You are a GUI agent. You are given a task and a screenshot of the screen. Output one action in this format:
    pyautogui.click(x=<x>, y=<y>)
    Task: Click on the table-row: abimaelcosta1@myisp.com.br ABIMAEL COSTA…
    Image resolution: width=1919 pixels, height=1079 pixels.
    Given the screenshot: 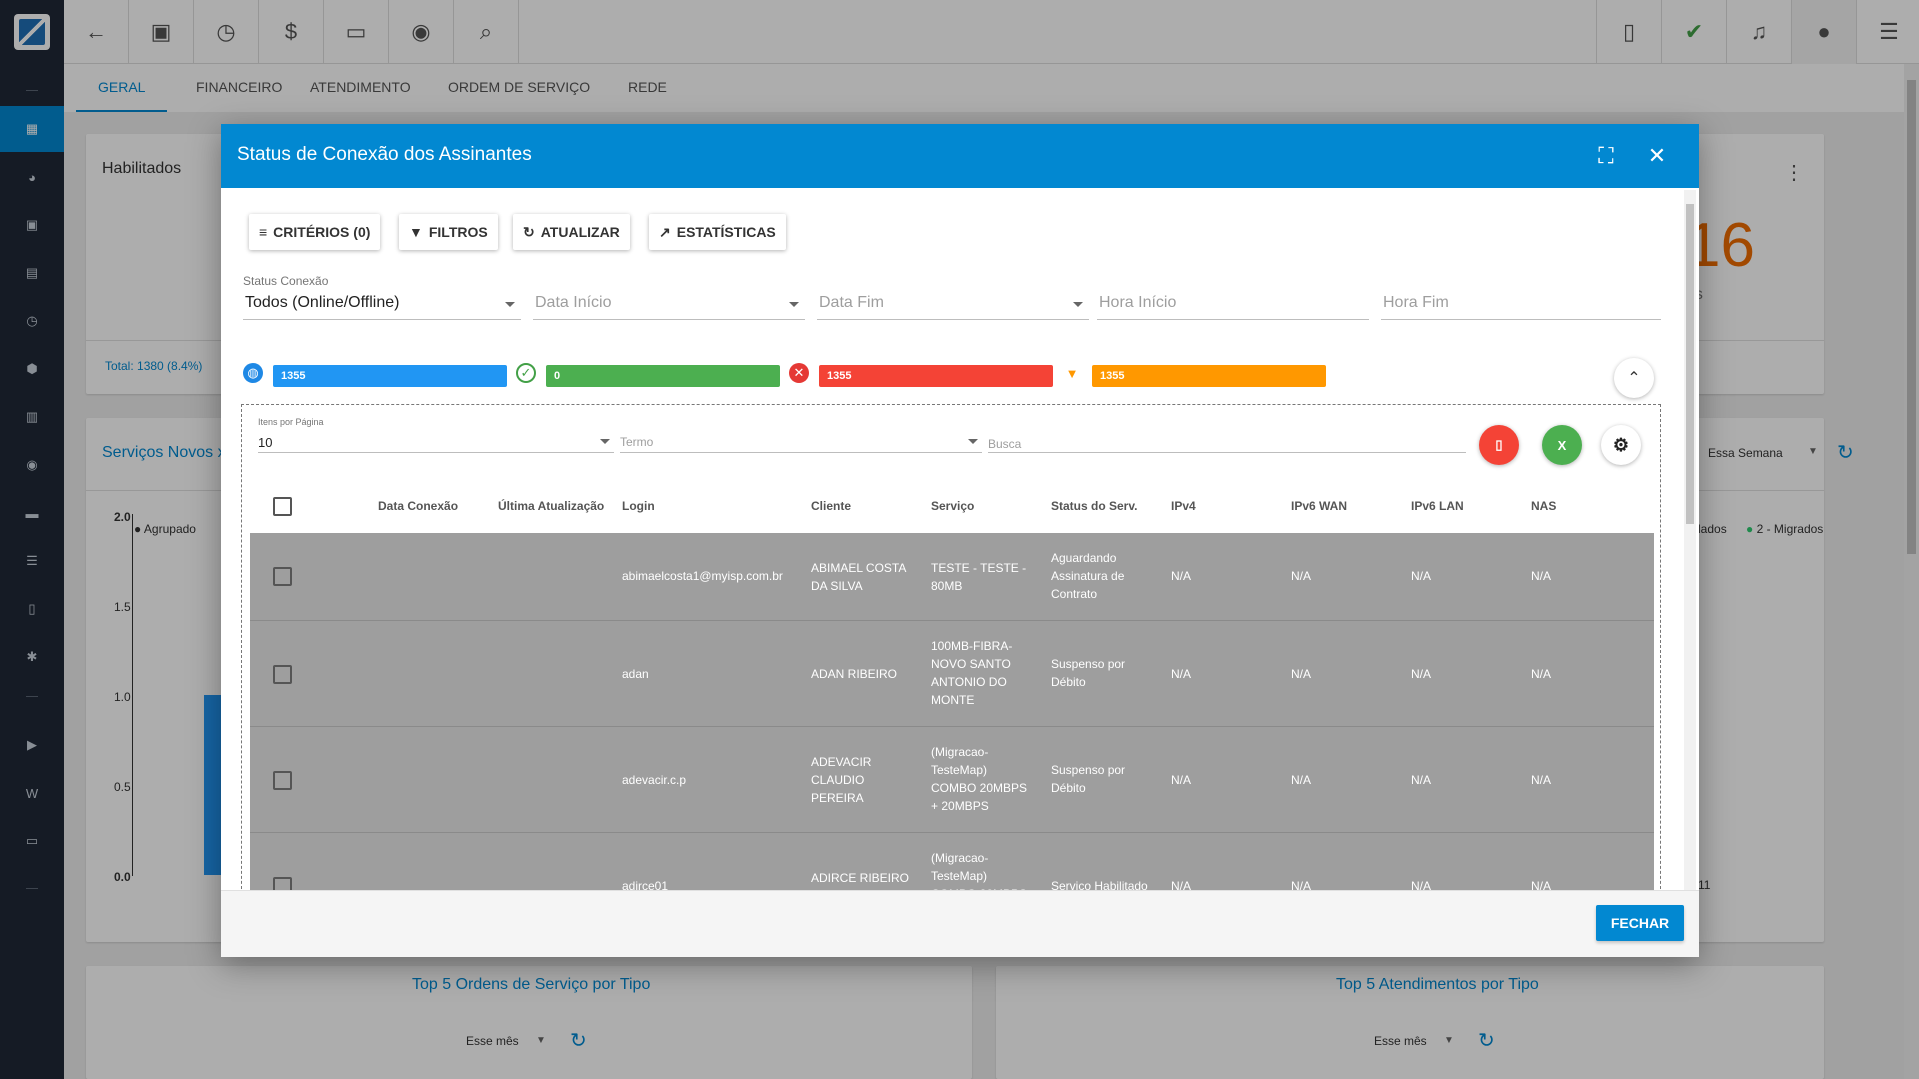 What is the action you would take?
    pyautogui.click(x=952, y=577)
    